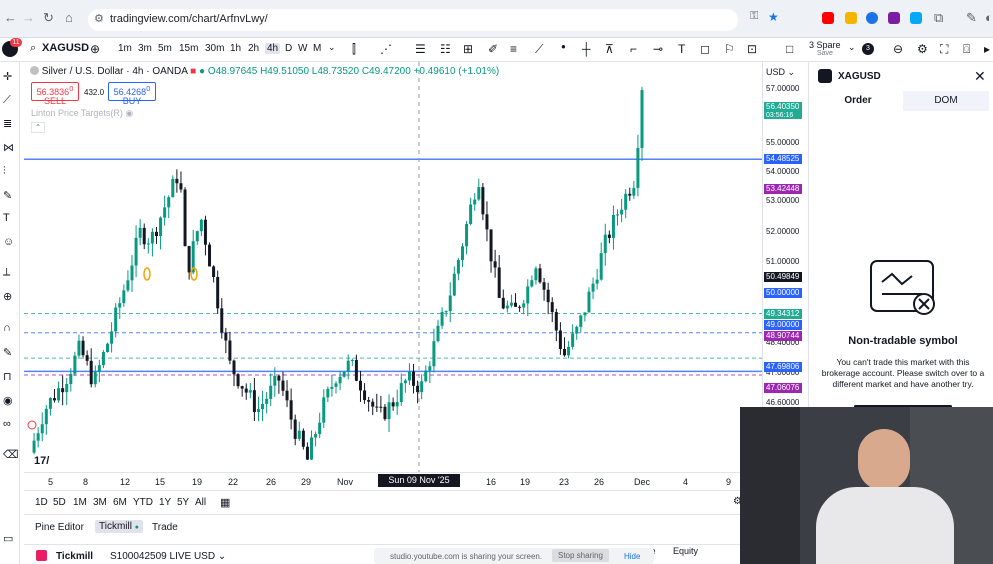 Image resolution: width=993 pixels, height=564 pixels. I want to click on indicators-icon: ⋰, so click(386, 49).